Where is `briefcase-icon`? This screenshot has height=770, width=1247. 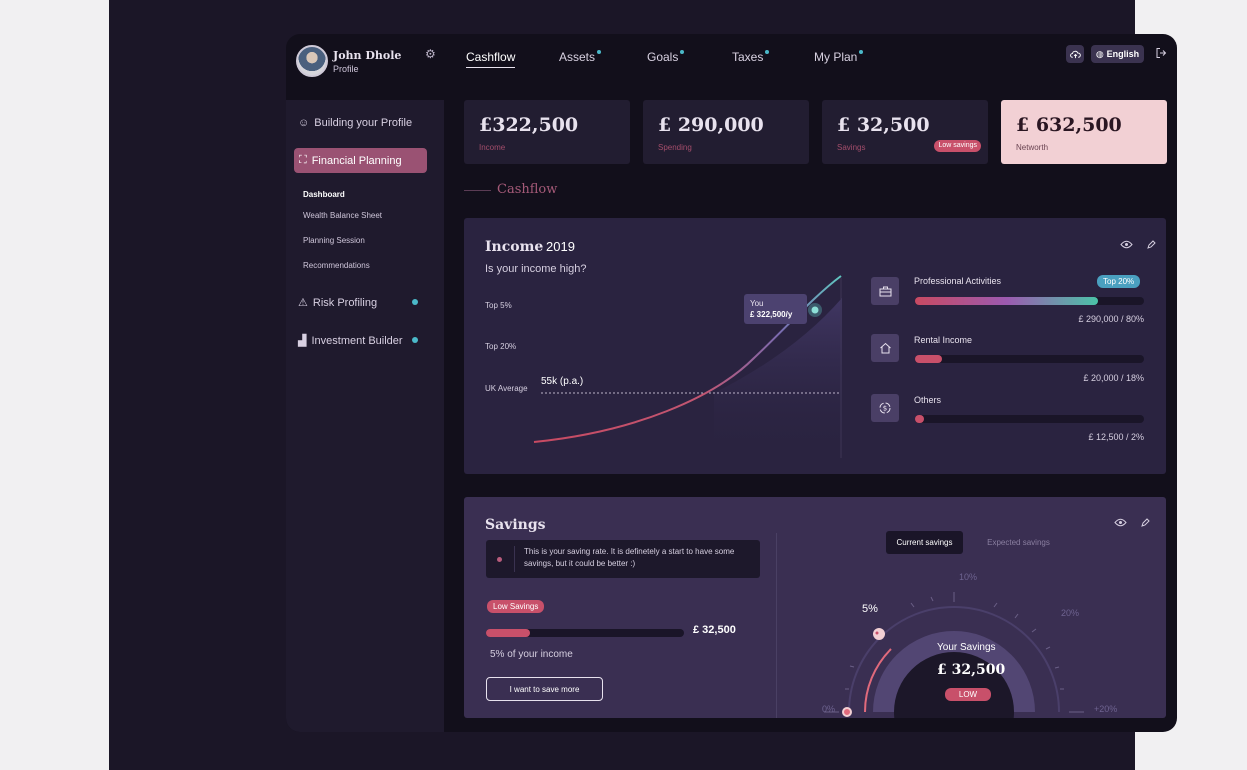 briefcase-icon is located at coordinates (885, 291).